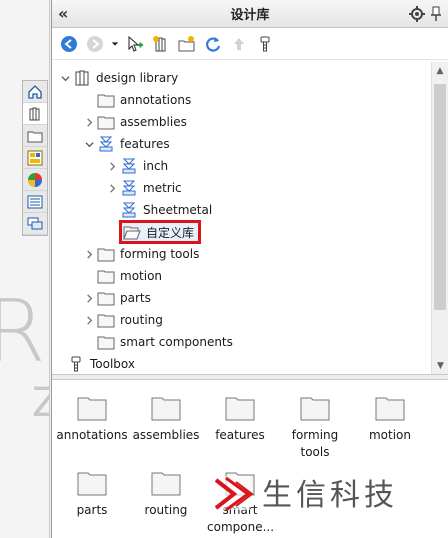 The width and height of the screenshot is (448, 538). I want to click on new-folder-icon, so click(186, 43).